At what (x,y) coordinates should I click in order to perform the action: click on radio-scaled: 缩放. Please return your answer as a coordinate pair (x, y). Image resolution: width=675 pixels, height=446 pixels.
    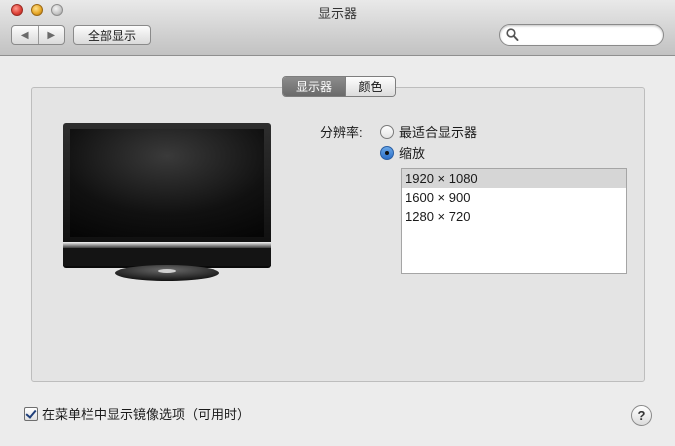
    Looking at the image, I should click on (402, 152).